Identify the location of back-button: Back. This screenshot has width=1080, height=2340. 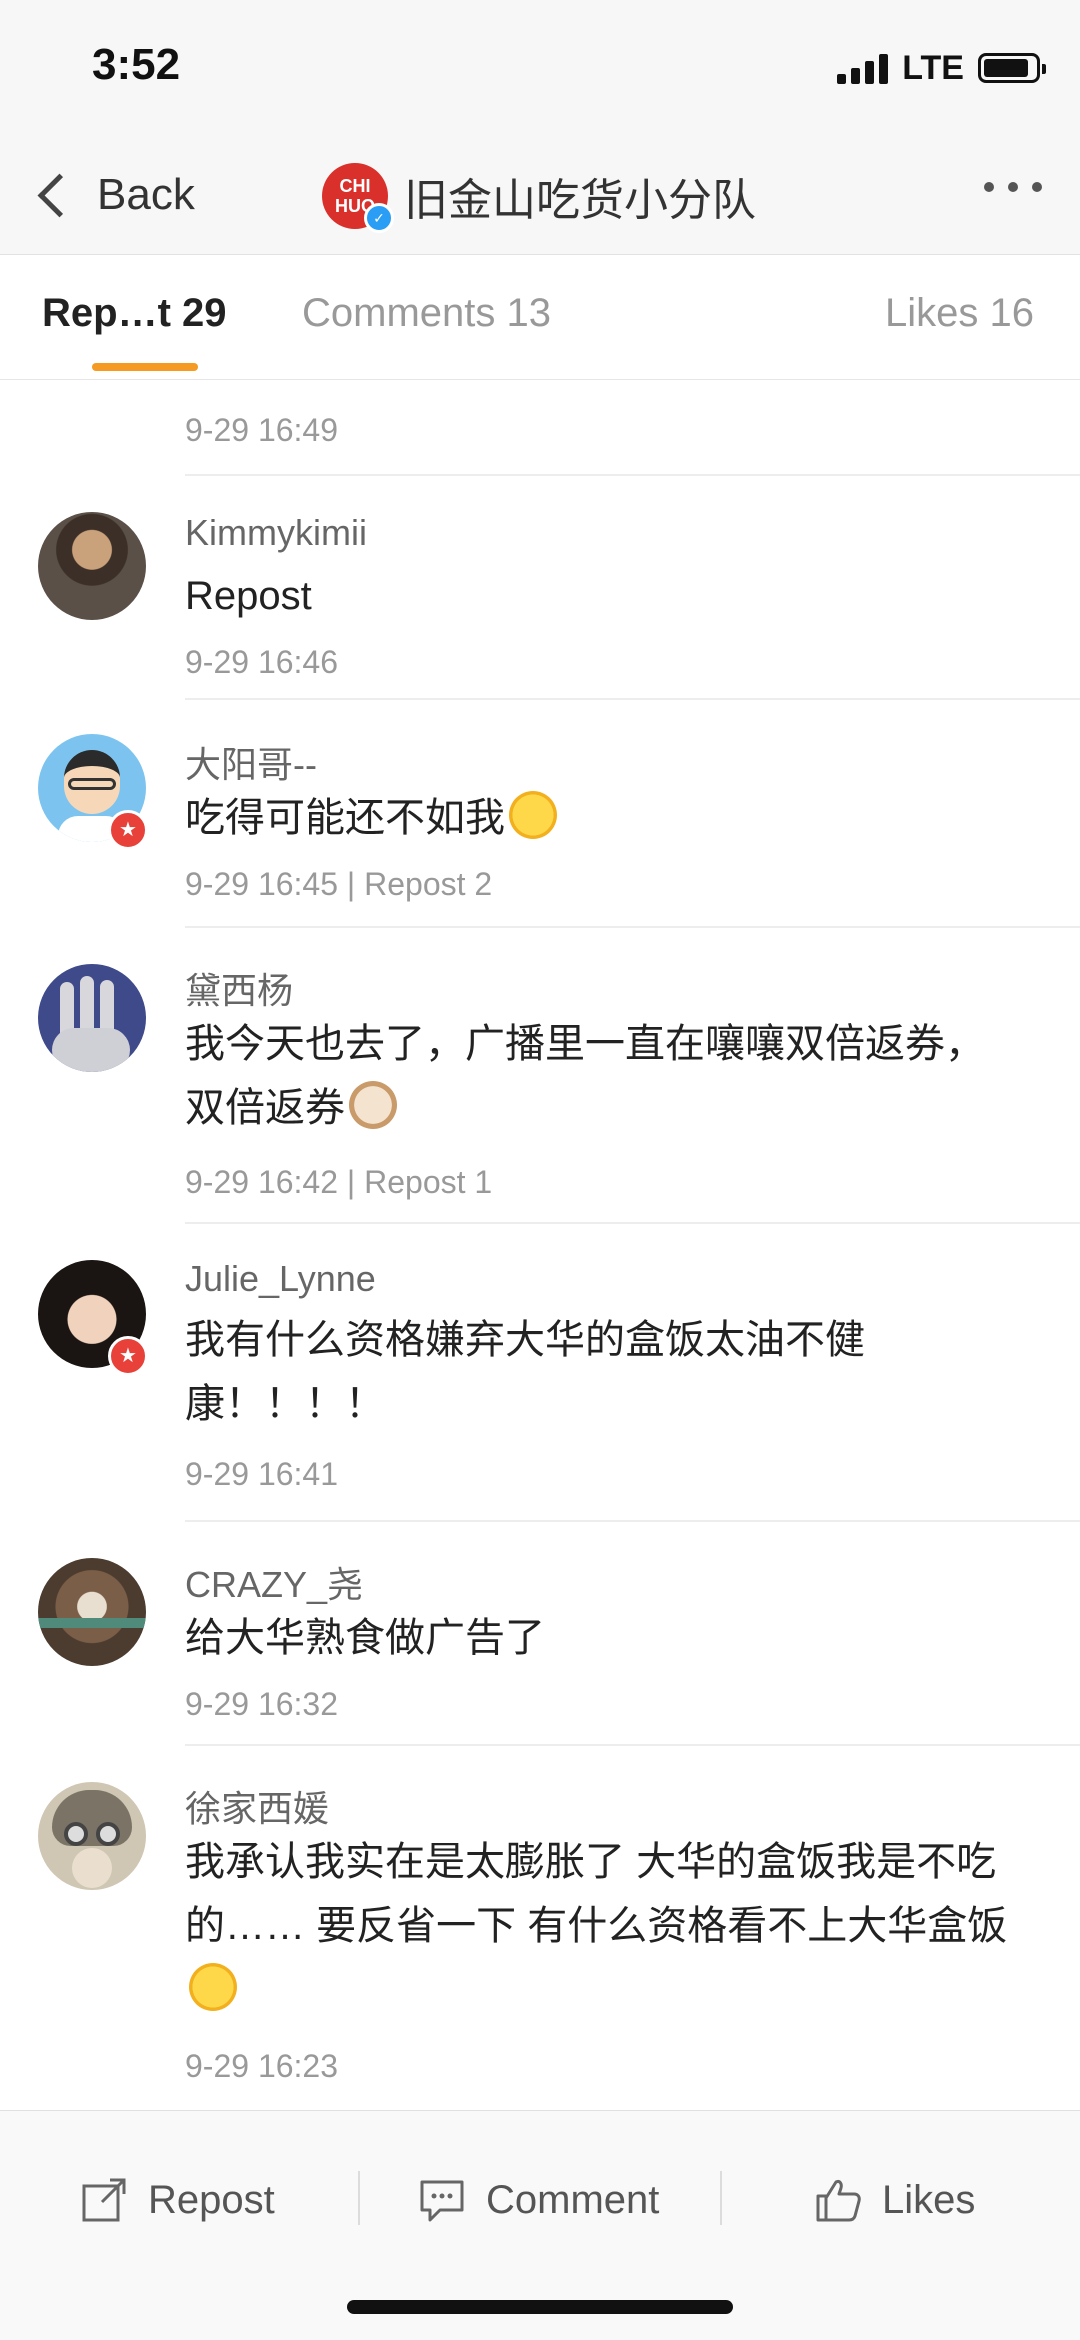
(112, 195).